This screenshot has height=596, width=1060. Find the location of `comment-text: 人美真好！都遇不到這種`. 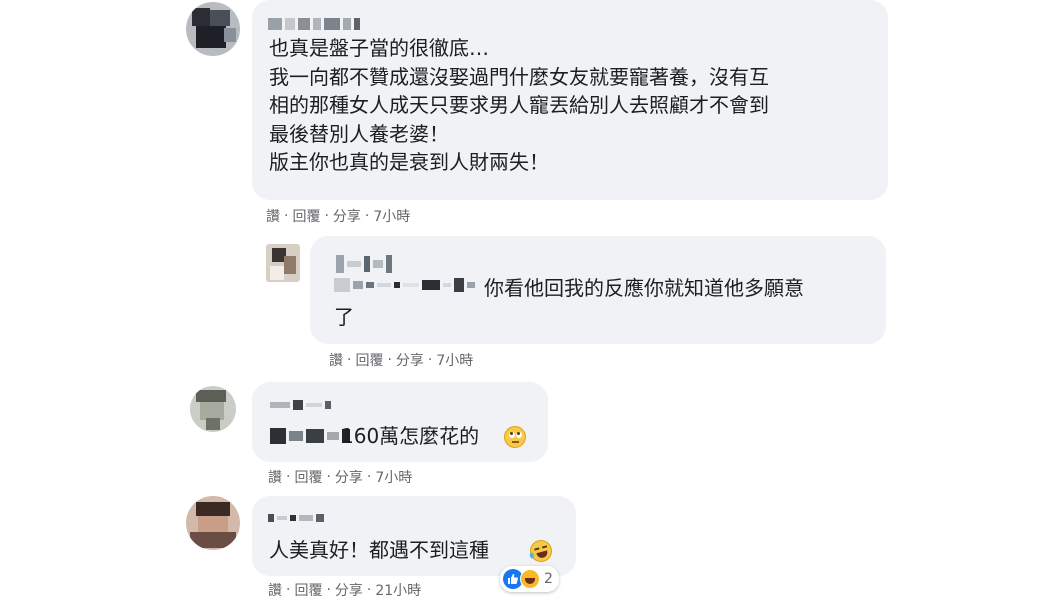

comment-text: 人美真好！都遇不到這種 is located at coordinates (379, 550).